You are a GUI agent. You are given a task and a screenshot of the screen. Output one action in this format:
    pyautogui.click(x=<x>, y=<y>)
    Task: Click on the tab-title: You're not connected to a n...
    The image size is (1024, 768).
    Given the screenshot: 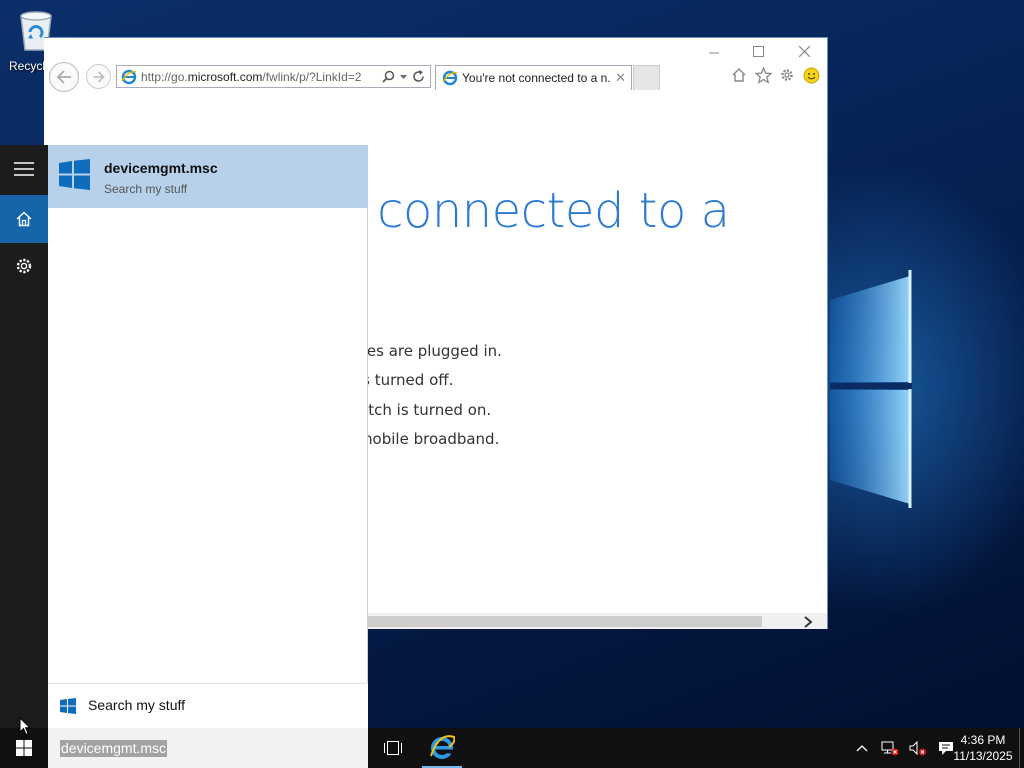 What is the action you would take?
    pyautogui.click(x=536, y=78)
    